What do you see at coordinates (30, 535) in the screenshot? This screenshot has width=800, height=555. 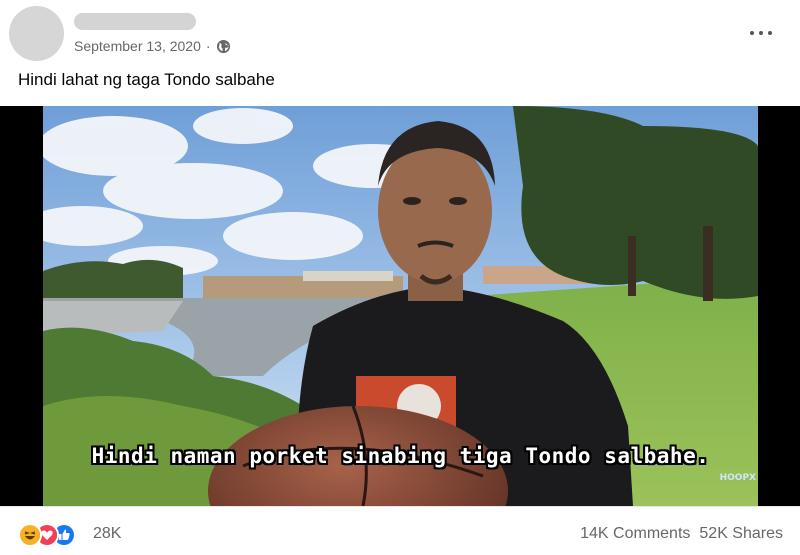 I see `haha-icon` at bounding box center [30, 535].